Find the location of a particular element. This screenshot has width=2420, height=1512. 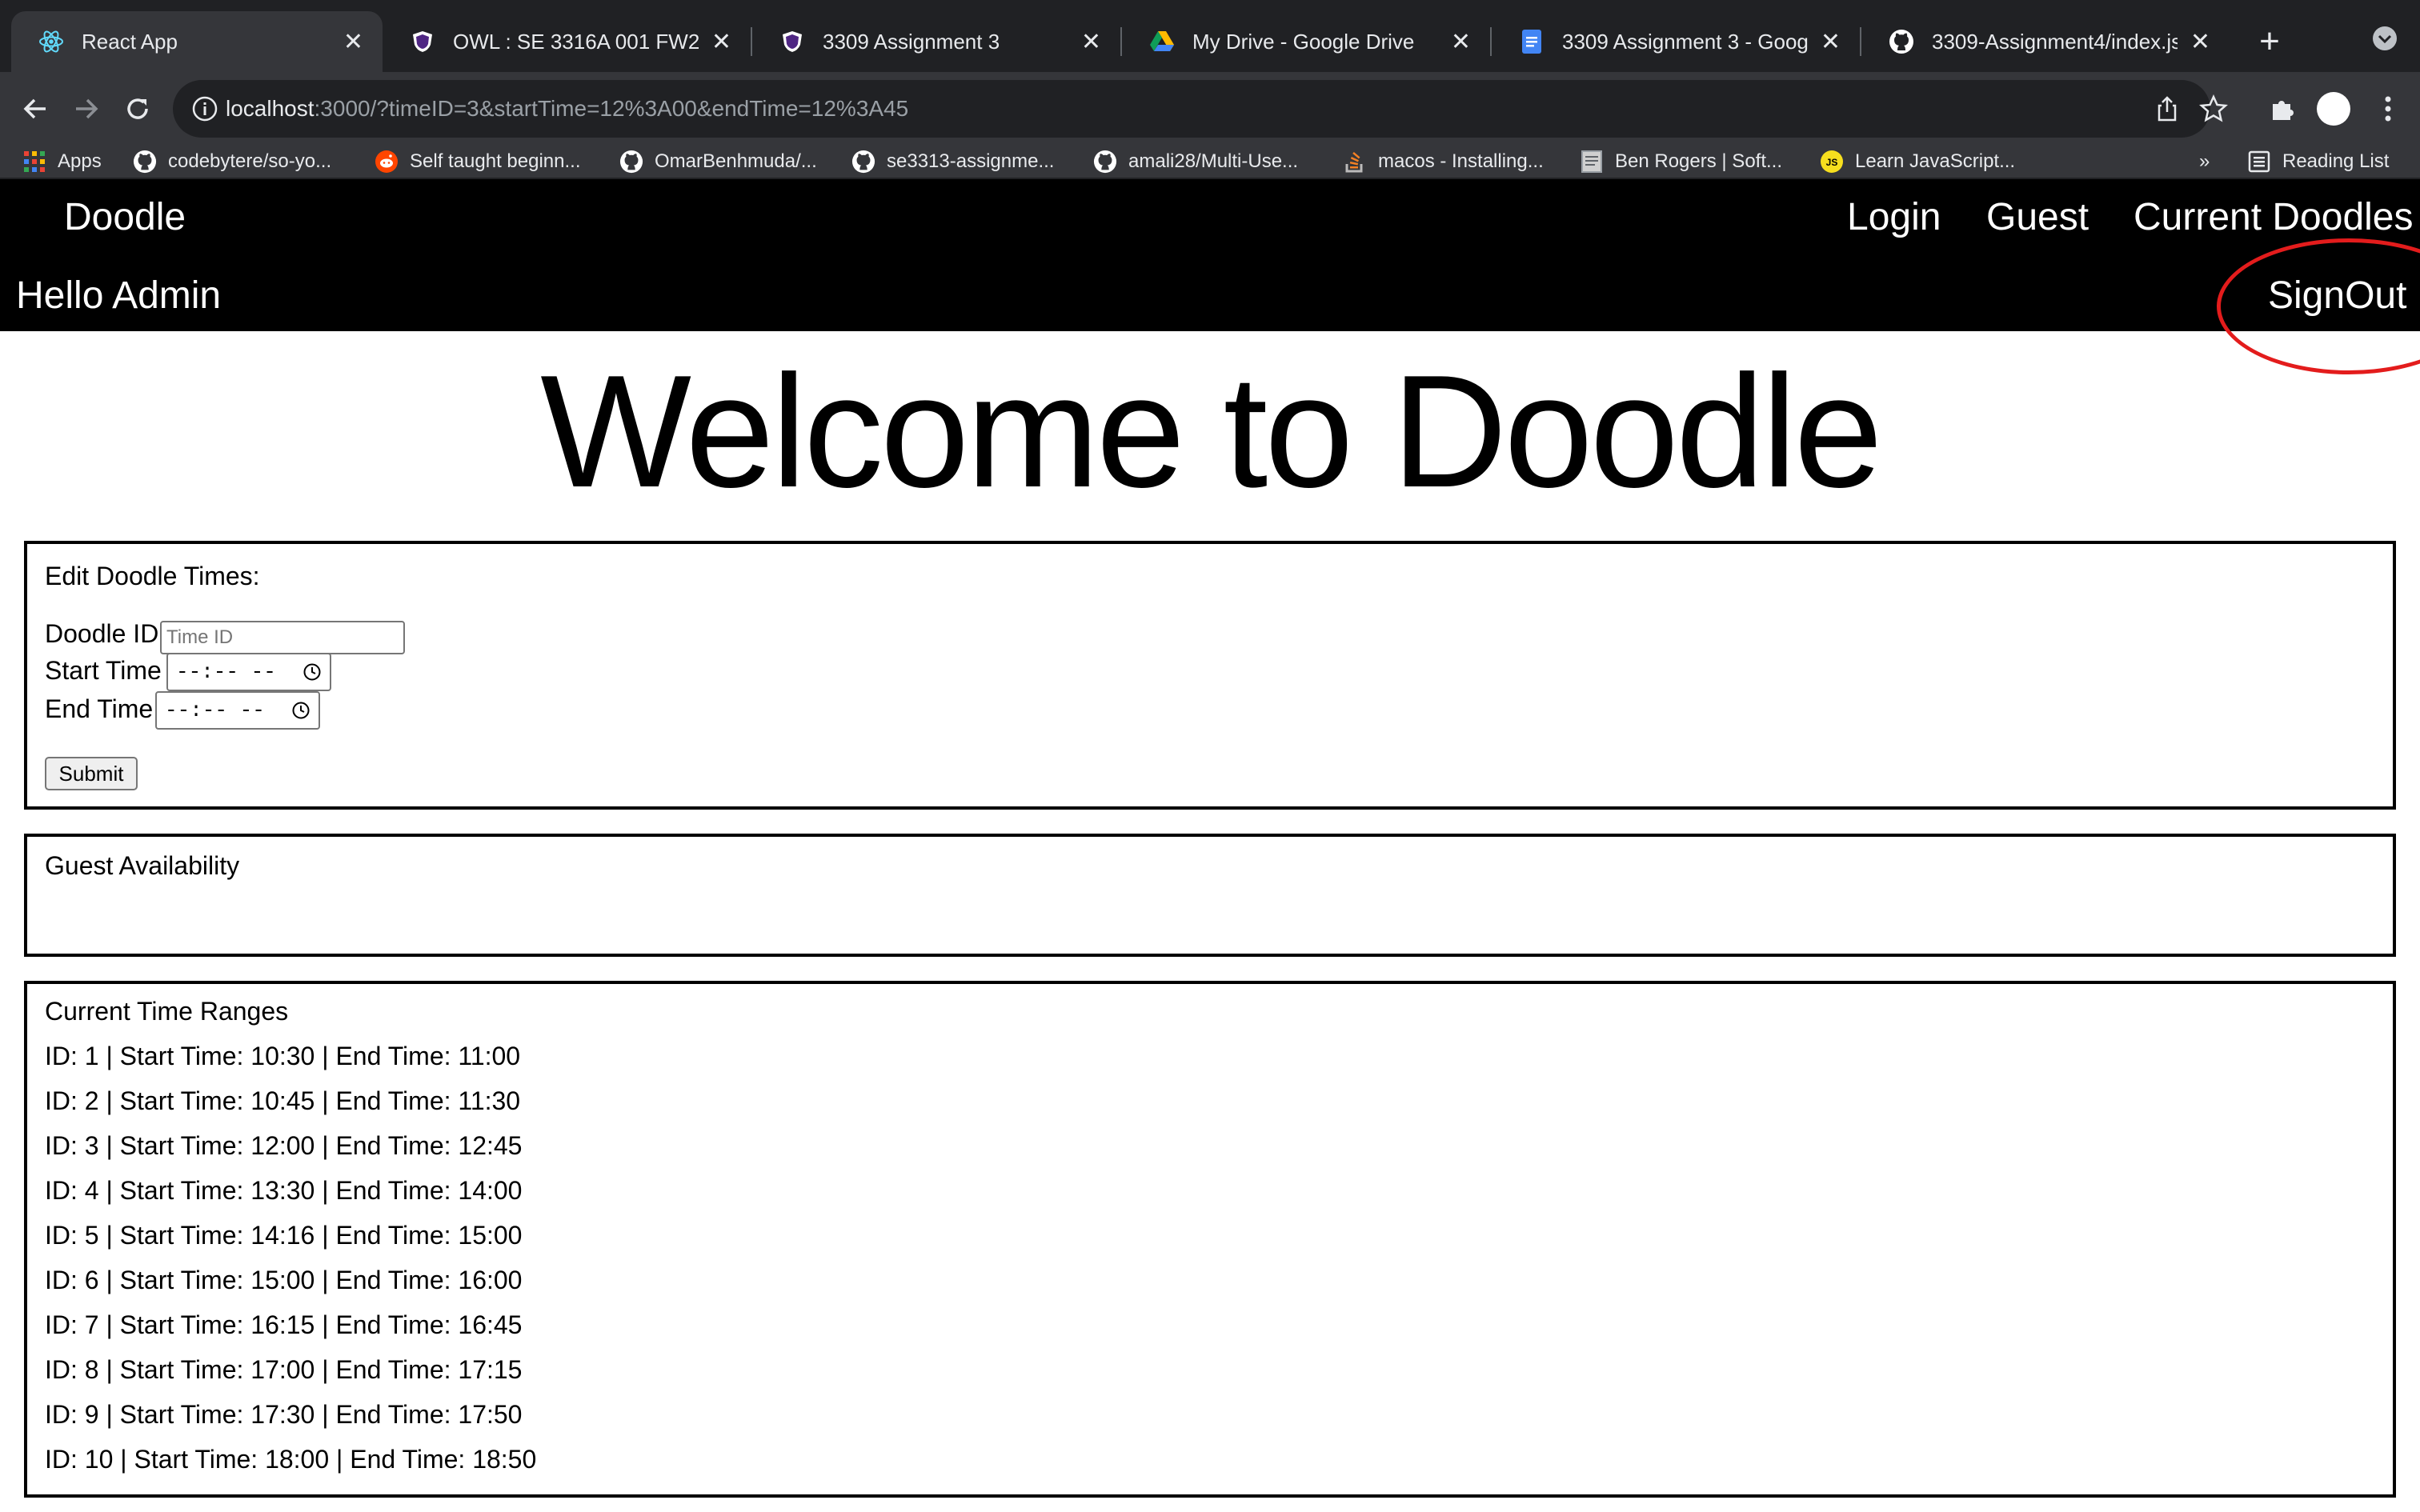

tab-title: My Drive - Google Drive is located at coordinates (1303, 41).